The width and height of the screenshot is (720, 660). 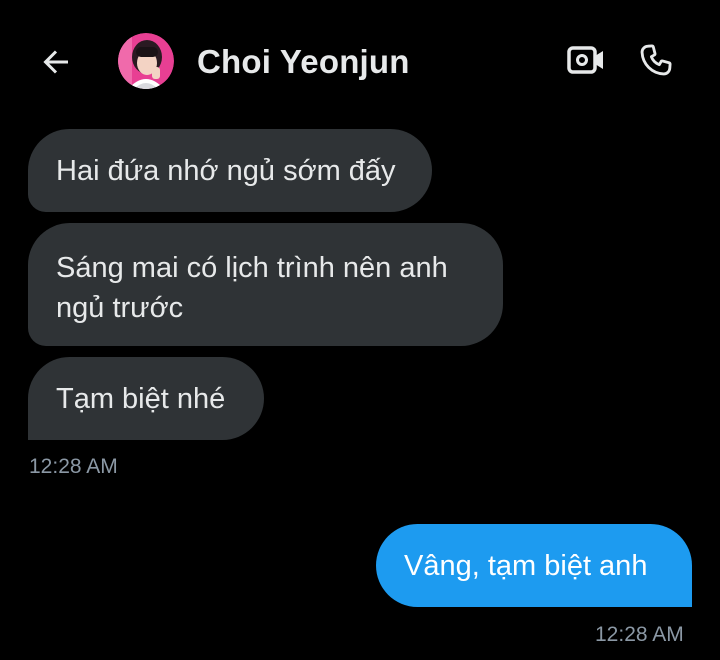 I want to click on avatar, so click(x=146, y=61).